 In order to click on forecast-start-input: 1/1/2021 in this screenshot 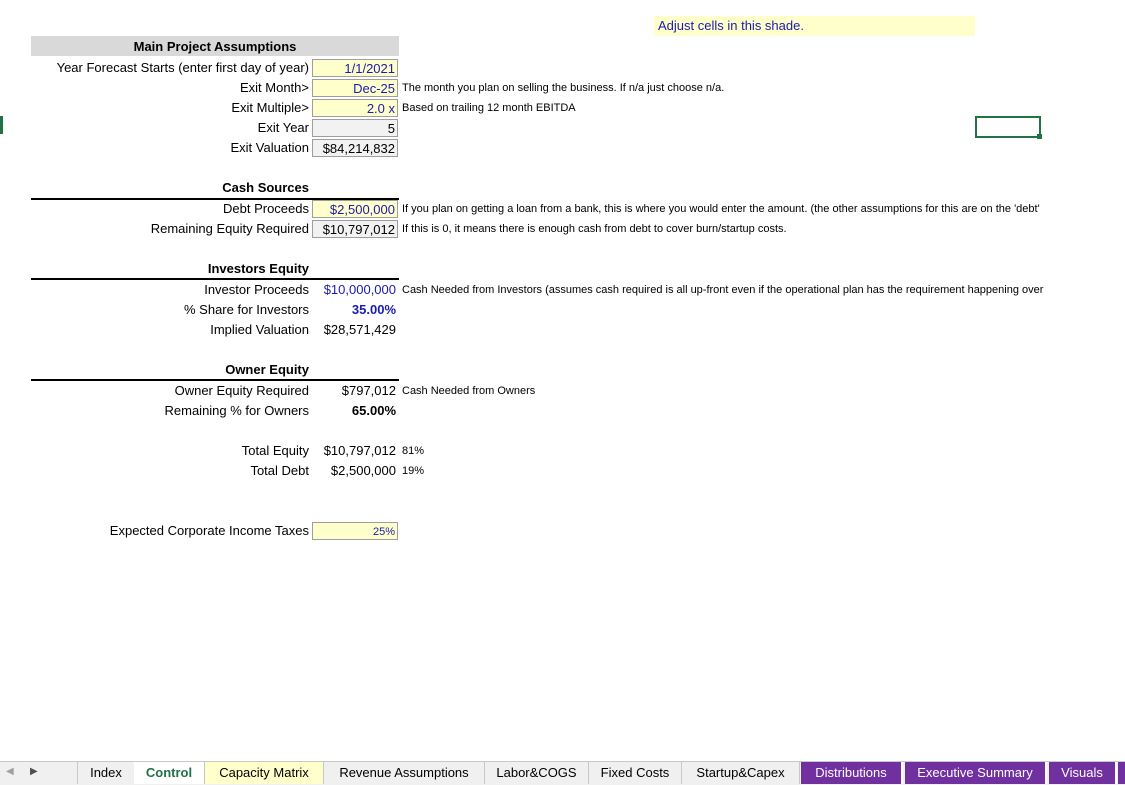, I will do `click(355, 68)`.